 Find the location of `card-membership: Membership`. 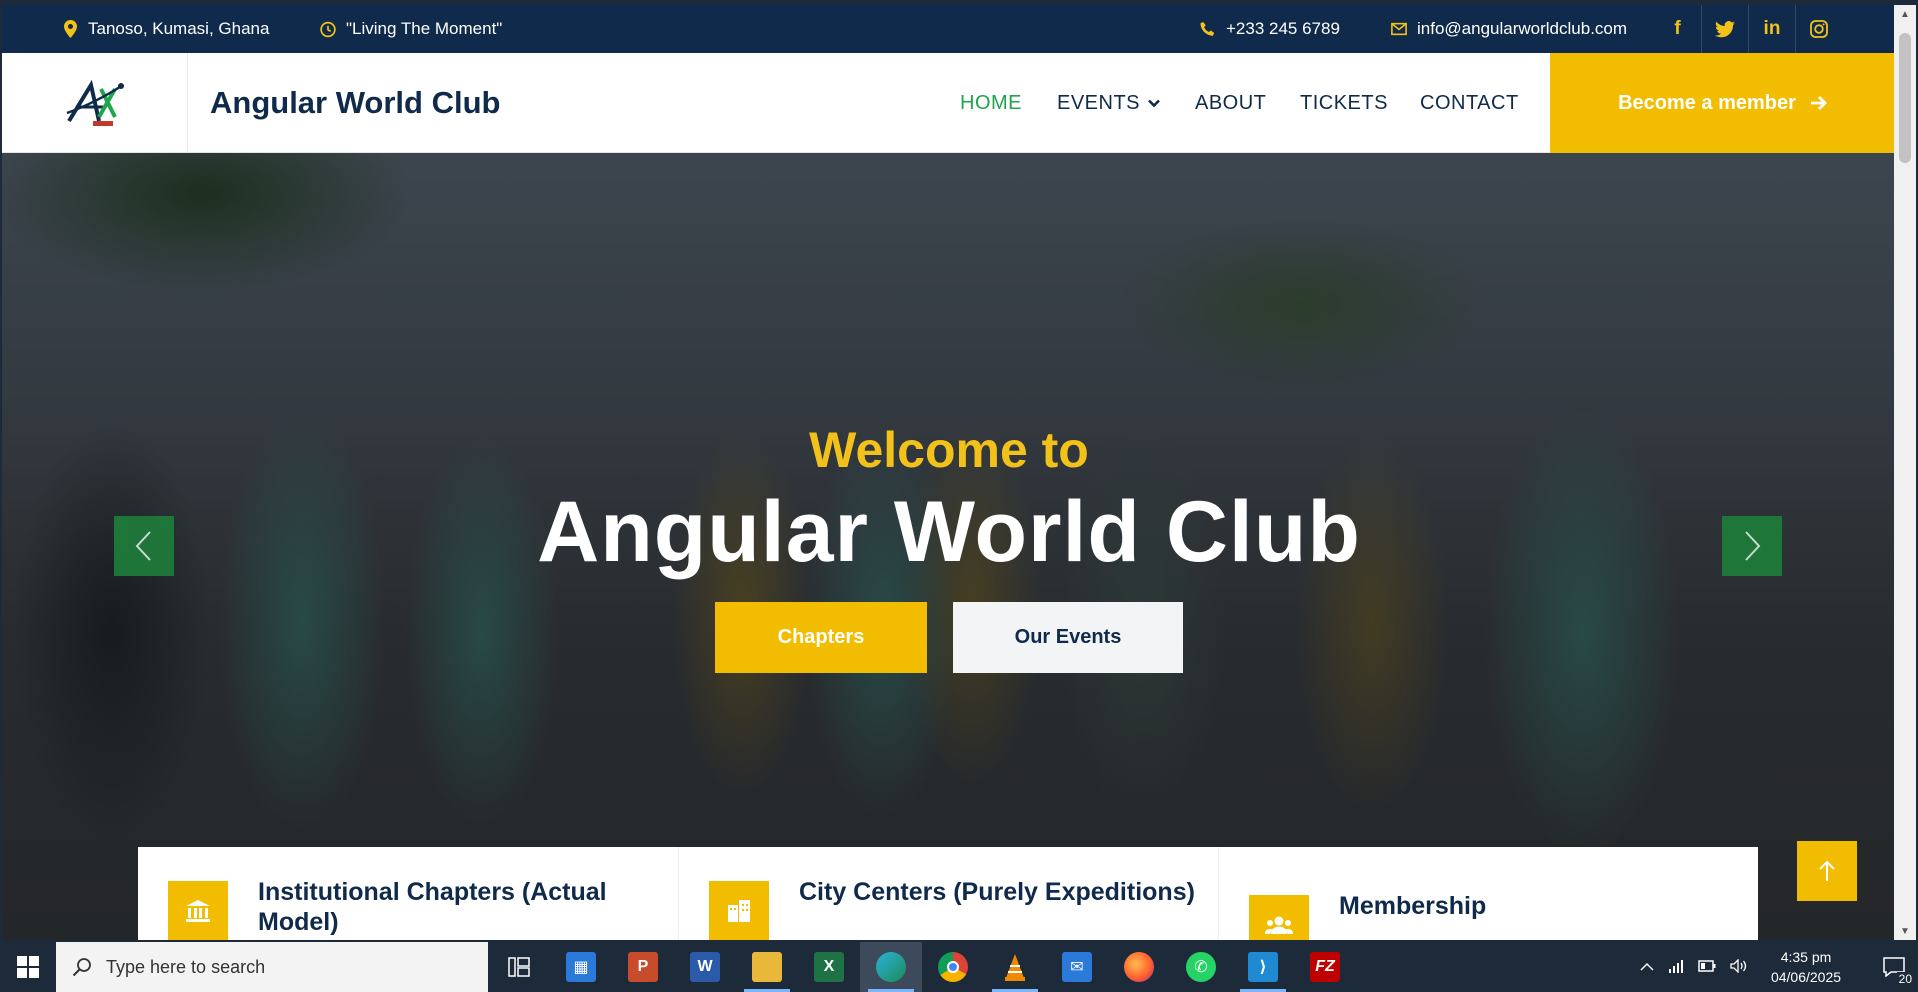

card-membership: Membership is located at coordinates (1488, 893).